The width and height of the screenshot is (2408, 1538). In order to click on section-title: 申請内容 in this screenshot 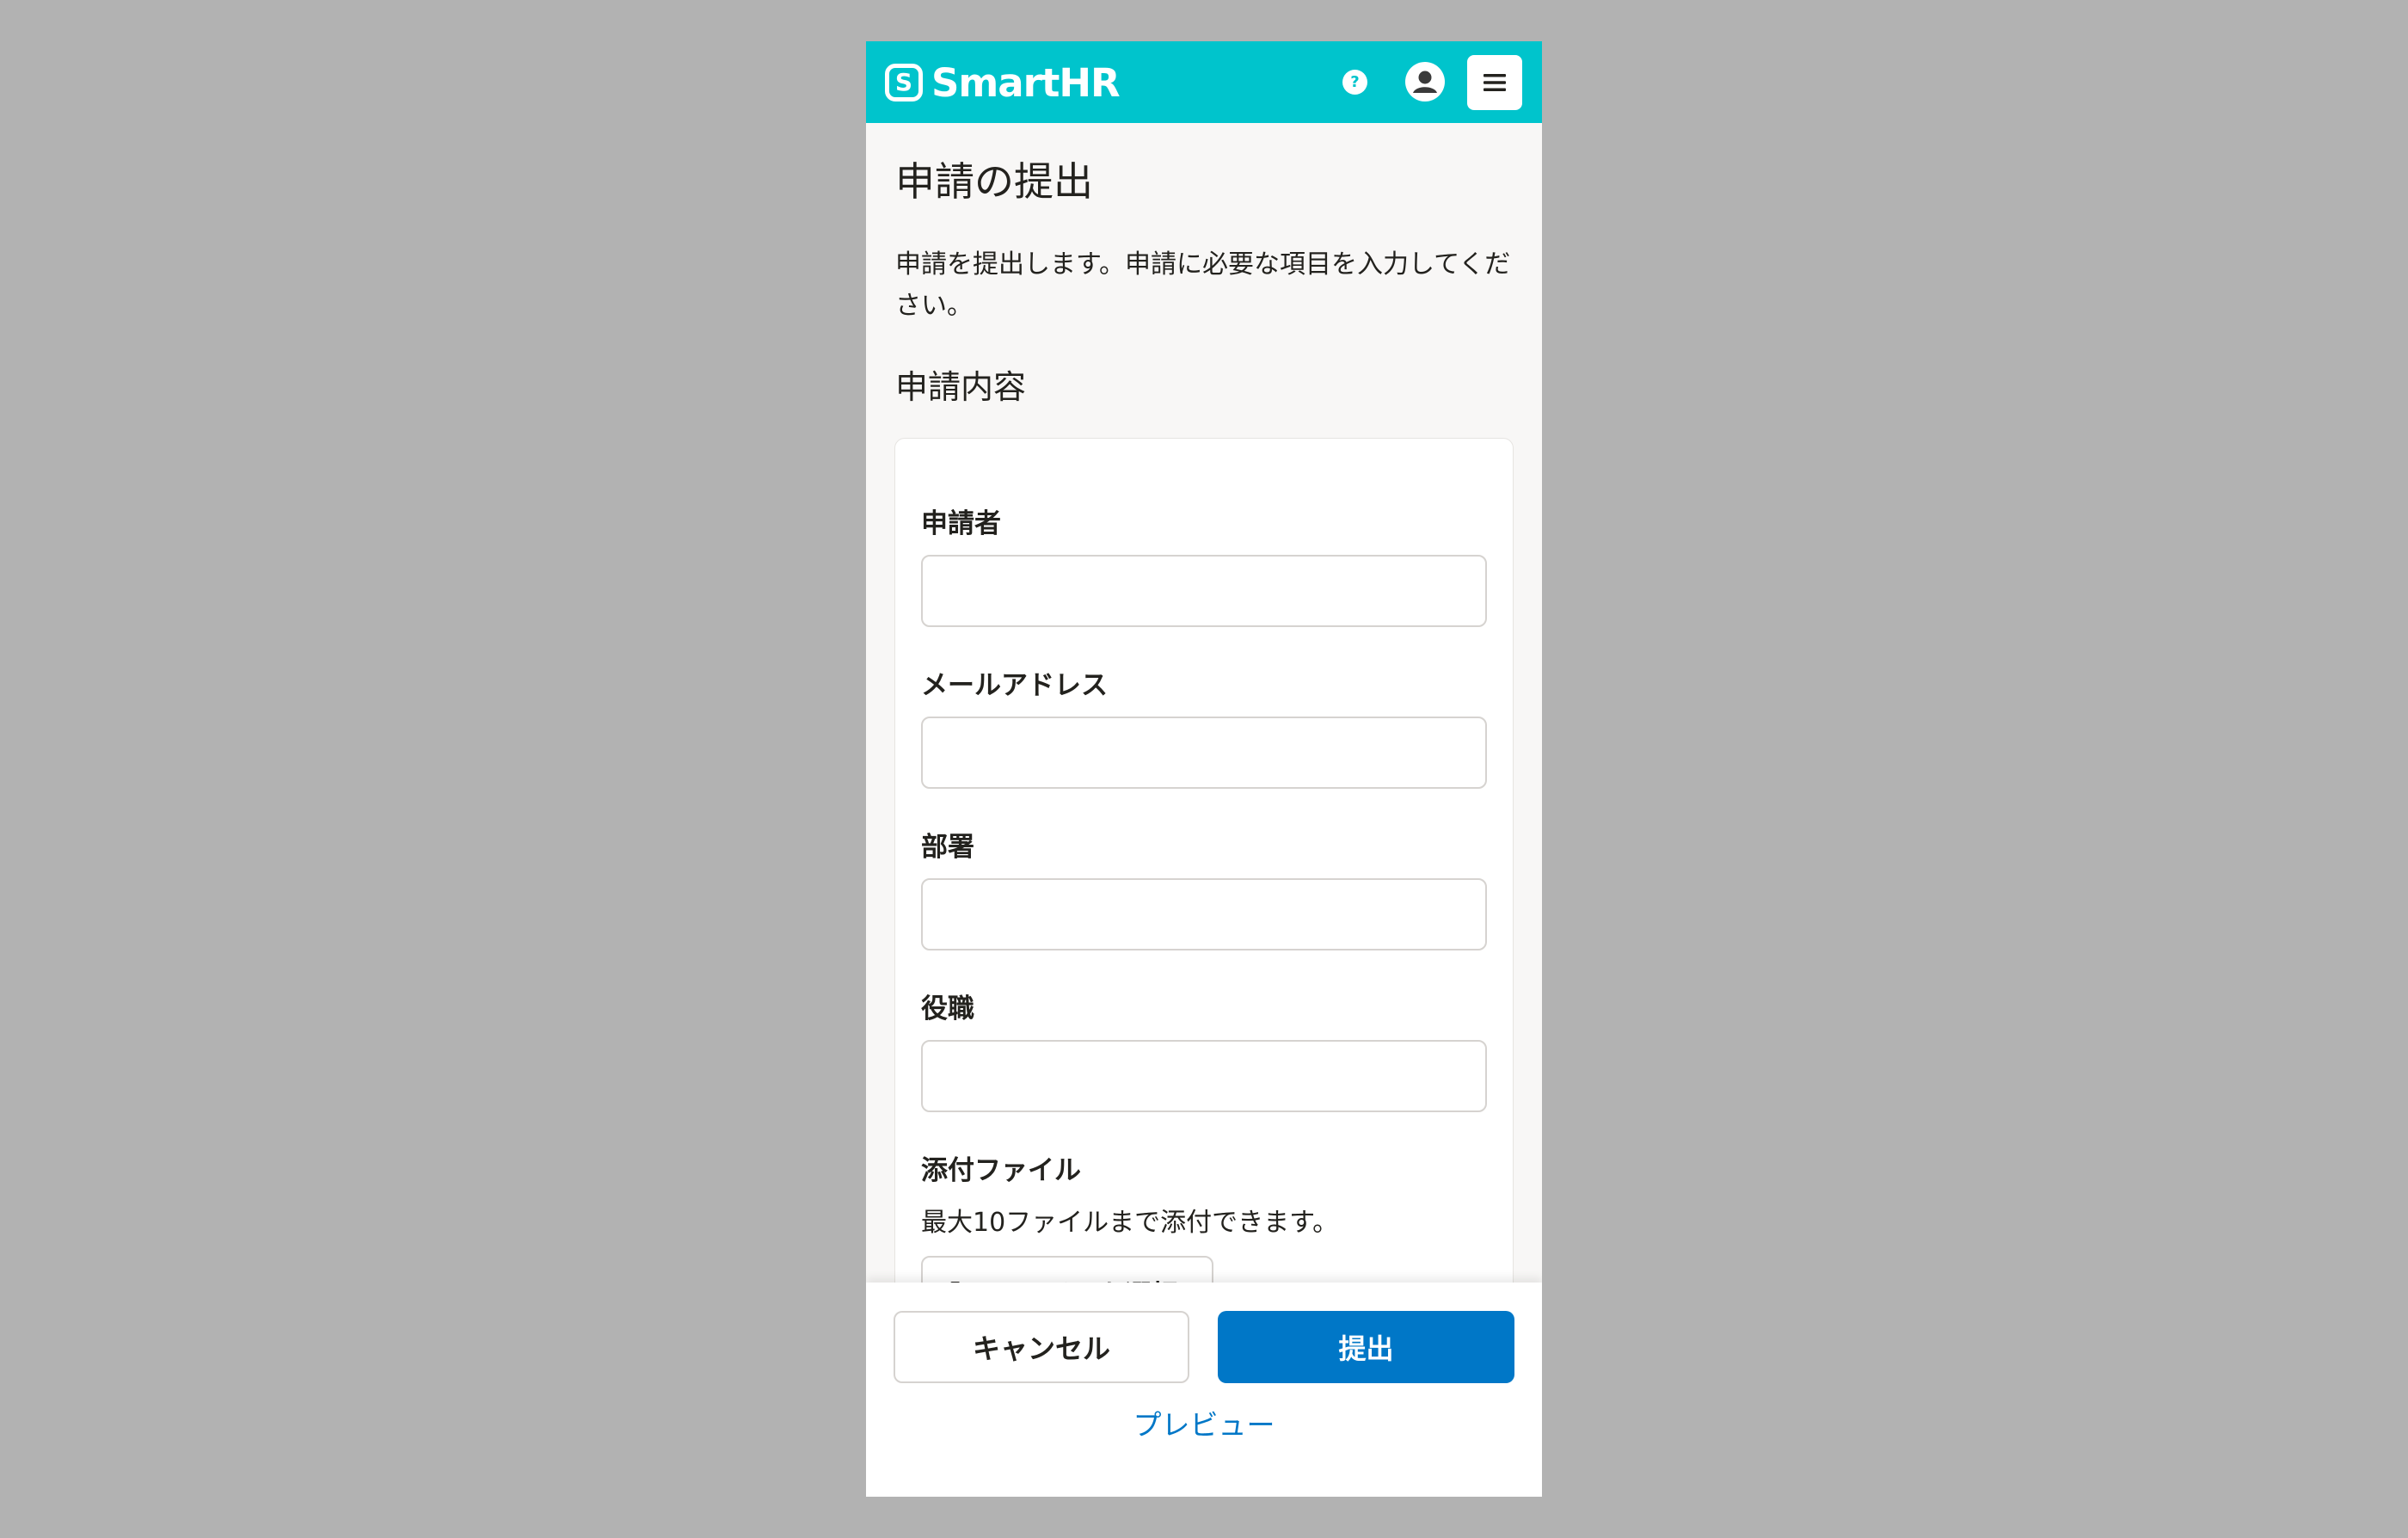, I will do `click(961, 387)`.